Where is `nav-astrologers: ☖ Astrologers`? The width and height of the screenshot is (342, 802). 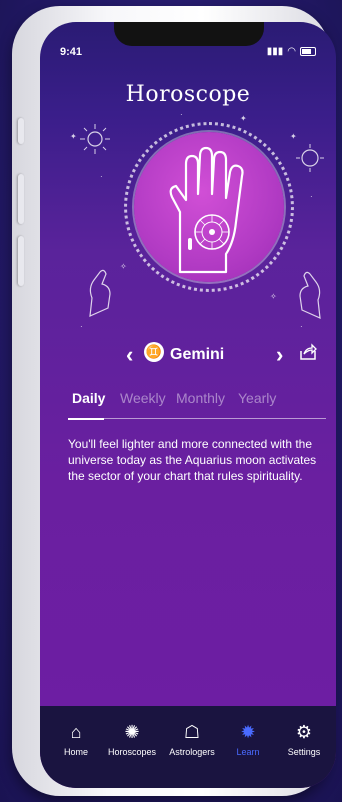
nav-astrologers: ☖ Astrologers is located at coordinates (192, 739).